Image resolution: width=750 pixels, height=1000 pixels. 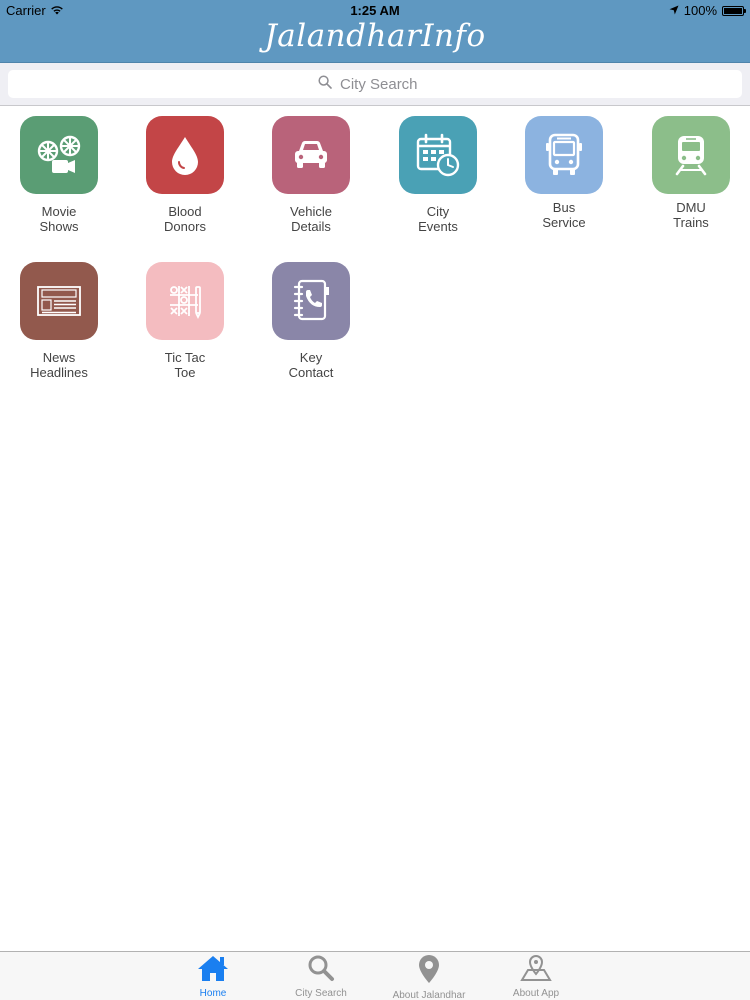 What do you see at coordinates (691, 222) in the screenshot?
I see `tile-label-line2: Trains` at bounding box center [691, 222].